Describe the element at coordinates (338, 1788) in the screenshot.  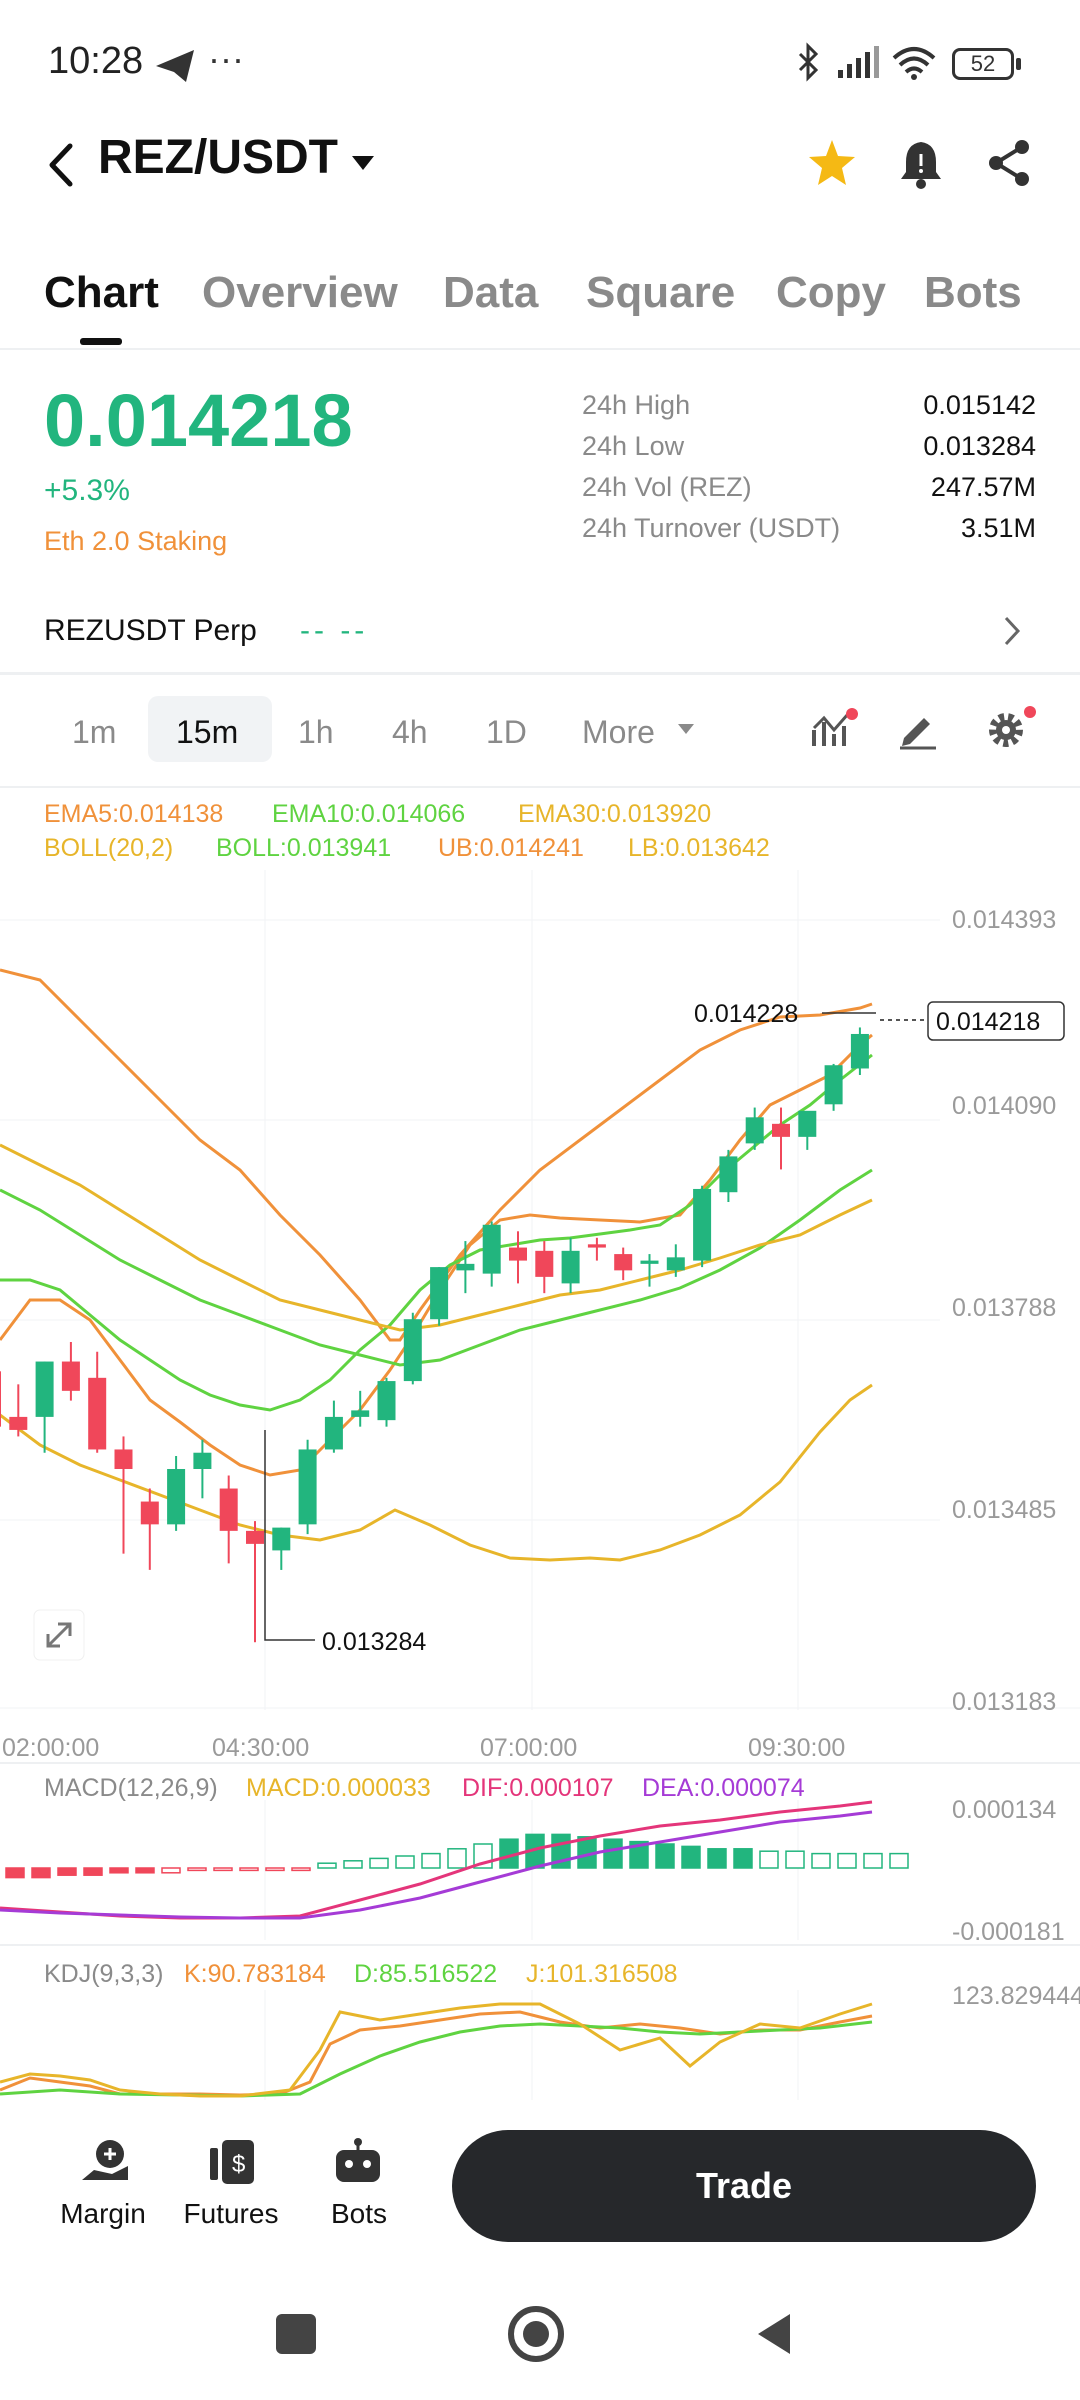
I see `macd-legend: MACD:0.000033` at that location.